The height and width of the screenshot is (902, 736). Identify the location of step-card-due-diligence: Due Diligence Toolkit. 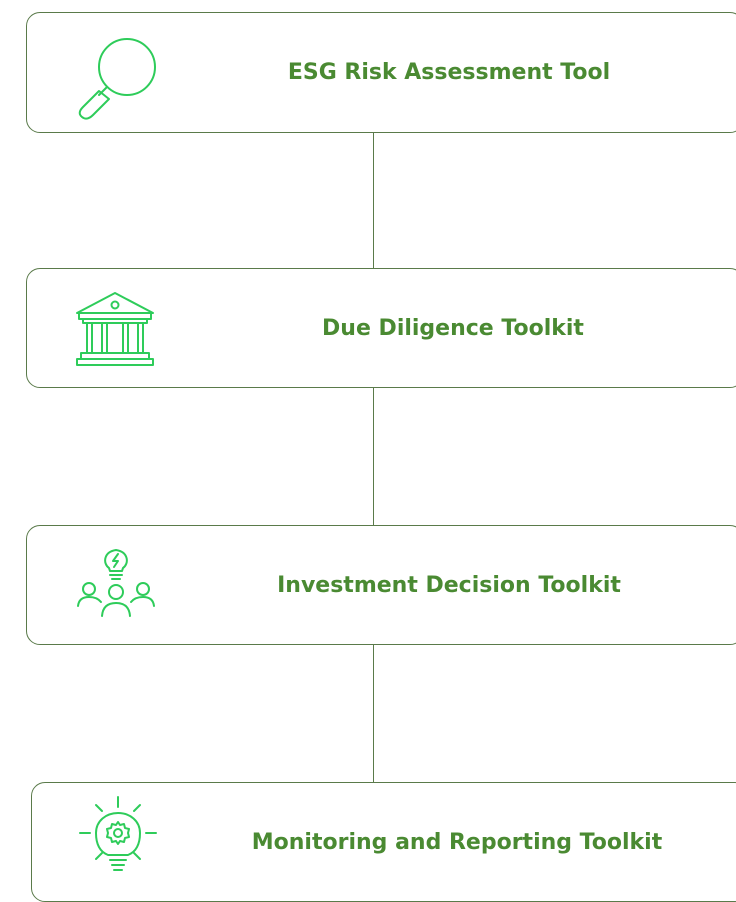
(381, 328).